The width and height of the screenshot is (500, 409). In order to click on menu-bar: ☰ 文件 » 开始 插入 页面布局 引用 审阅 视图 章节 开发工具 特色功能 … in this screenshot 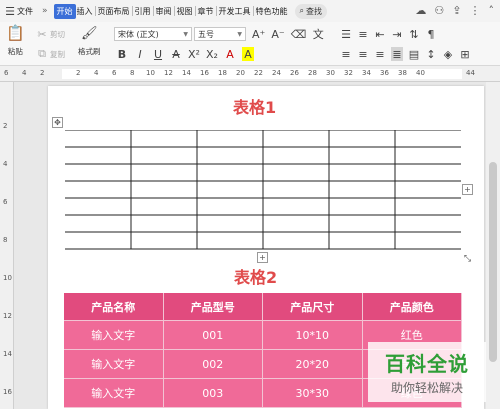, I will do `click(250, 11)`.